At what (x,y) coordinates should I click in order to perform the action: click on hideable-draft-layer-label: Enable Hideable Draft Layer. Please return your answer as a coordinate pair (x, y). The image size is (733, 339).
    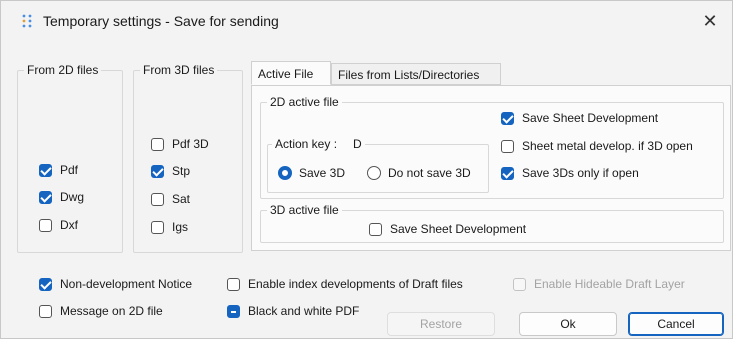
    Looking at the image, I should click on (609, 284).